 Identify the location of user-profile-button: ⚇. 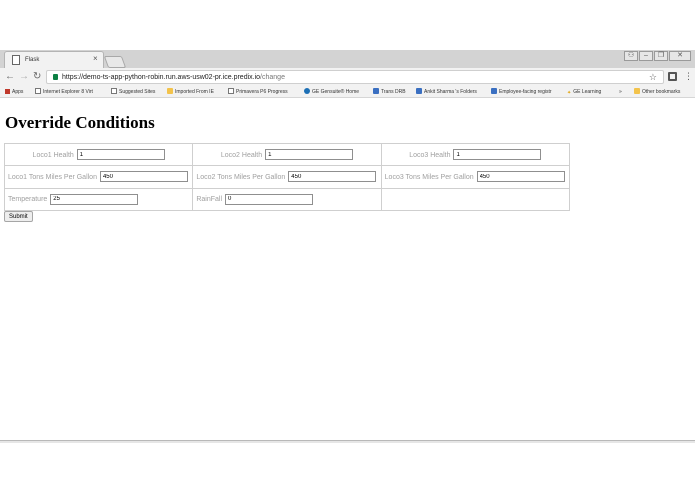
(631, 56).